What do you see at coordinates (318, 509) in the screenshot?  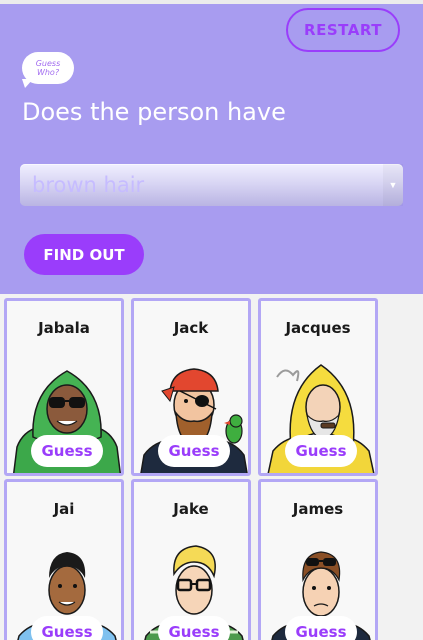 I see `character-name: James` at bounding box center [318, 509].